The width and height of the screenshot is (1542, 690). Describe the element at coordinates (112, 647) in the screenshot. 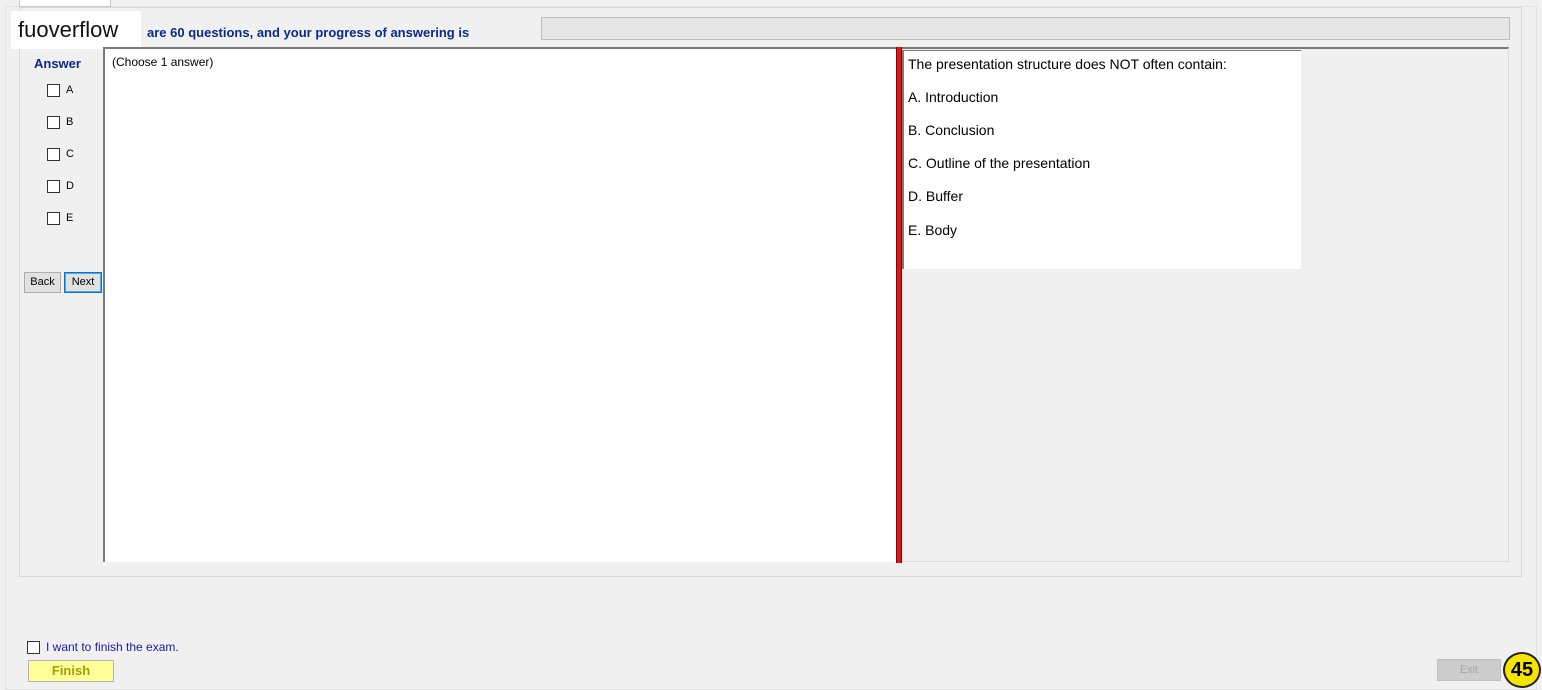

I see `finish-checkbox-label: I want to finish the exam.` at that location.